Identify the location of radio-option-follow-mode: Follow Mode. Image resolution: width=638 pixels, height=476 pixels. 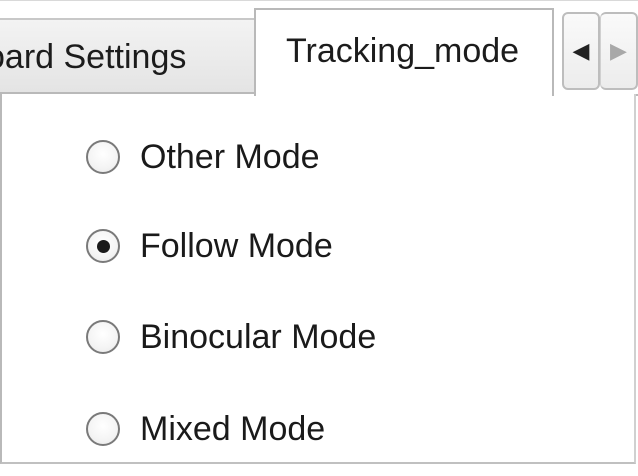
(209, 246).